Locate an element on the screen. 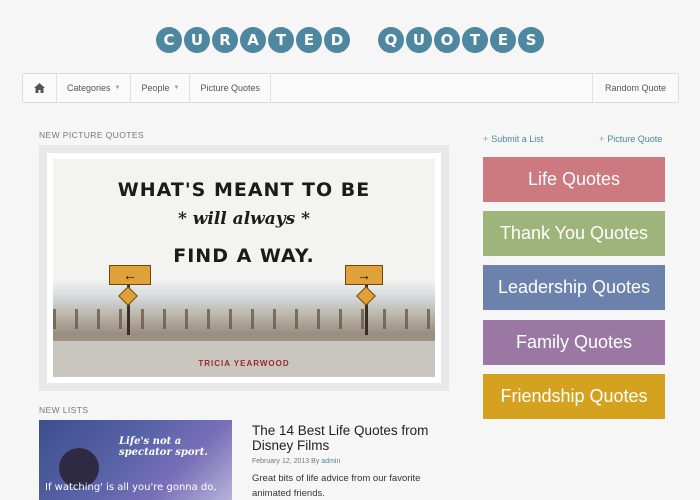  quote-line-2: * will always * is located at coordinates (244, 219).